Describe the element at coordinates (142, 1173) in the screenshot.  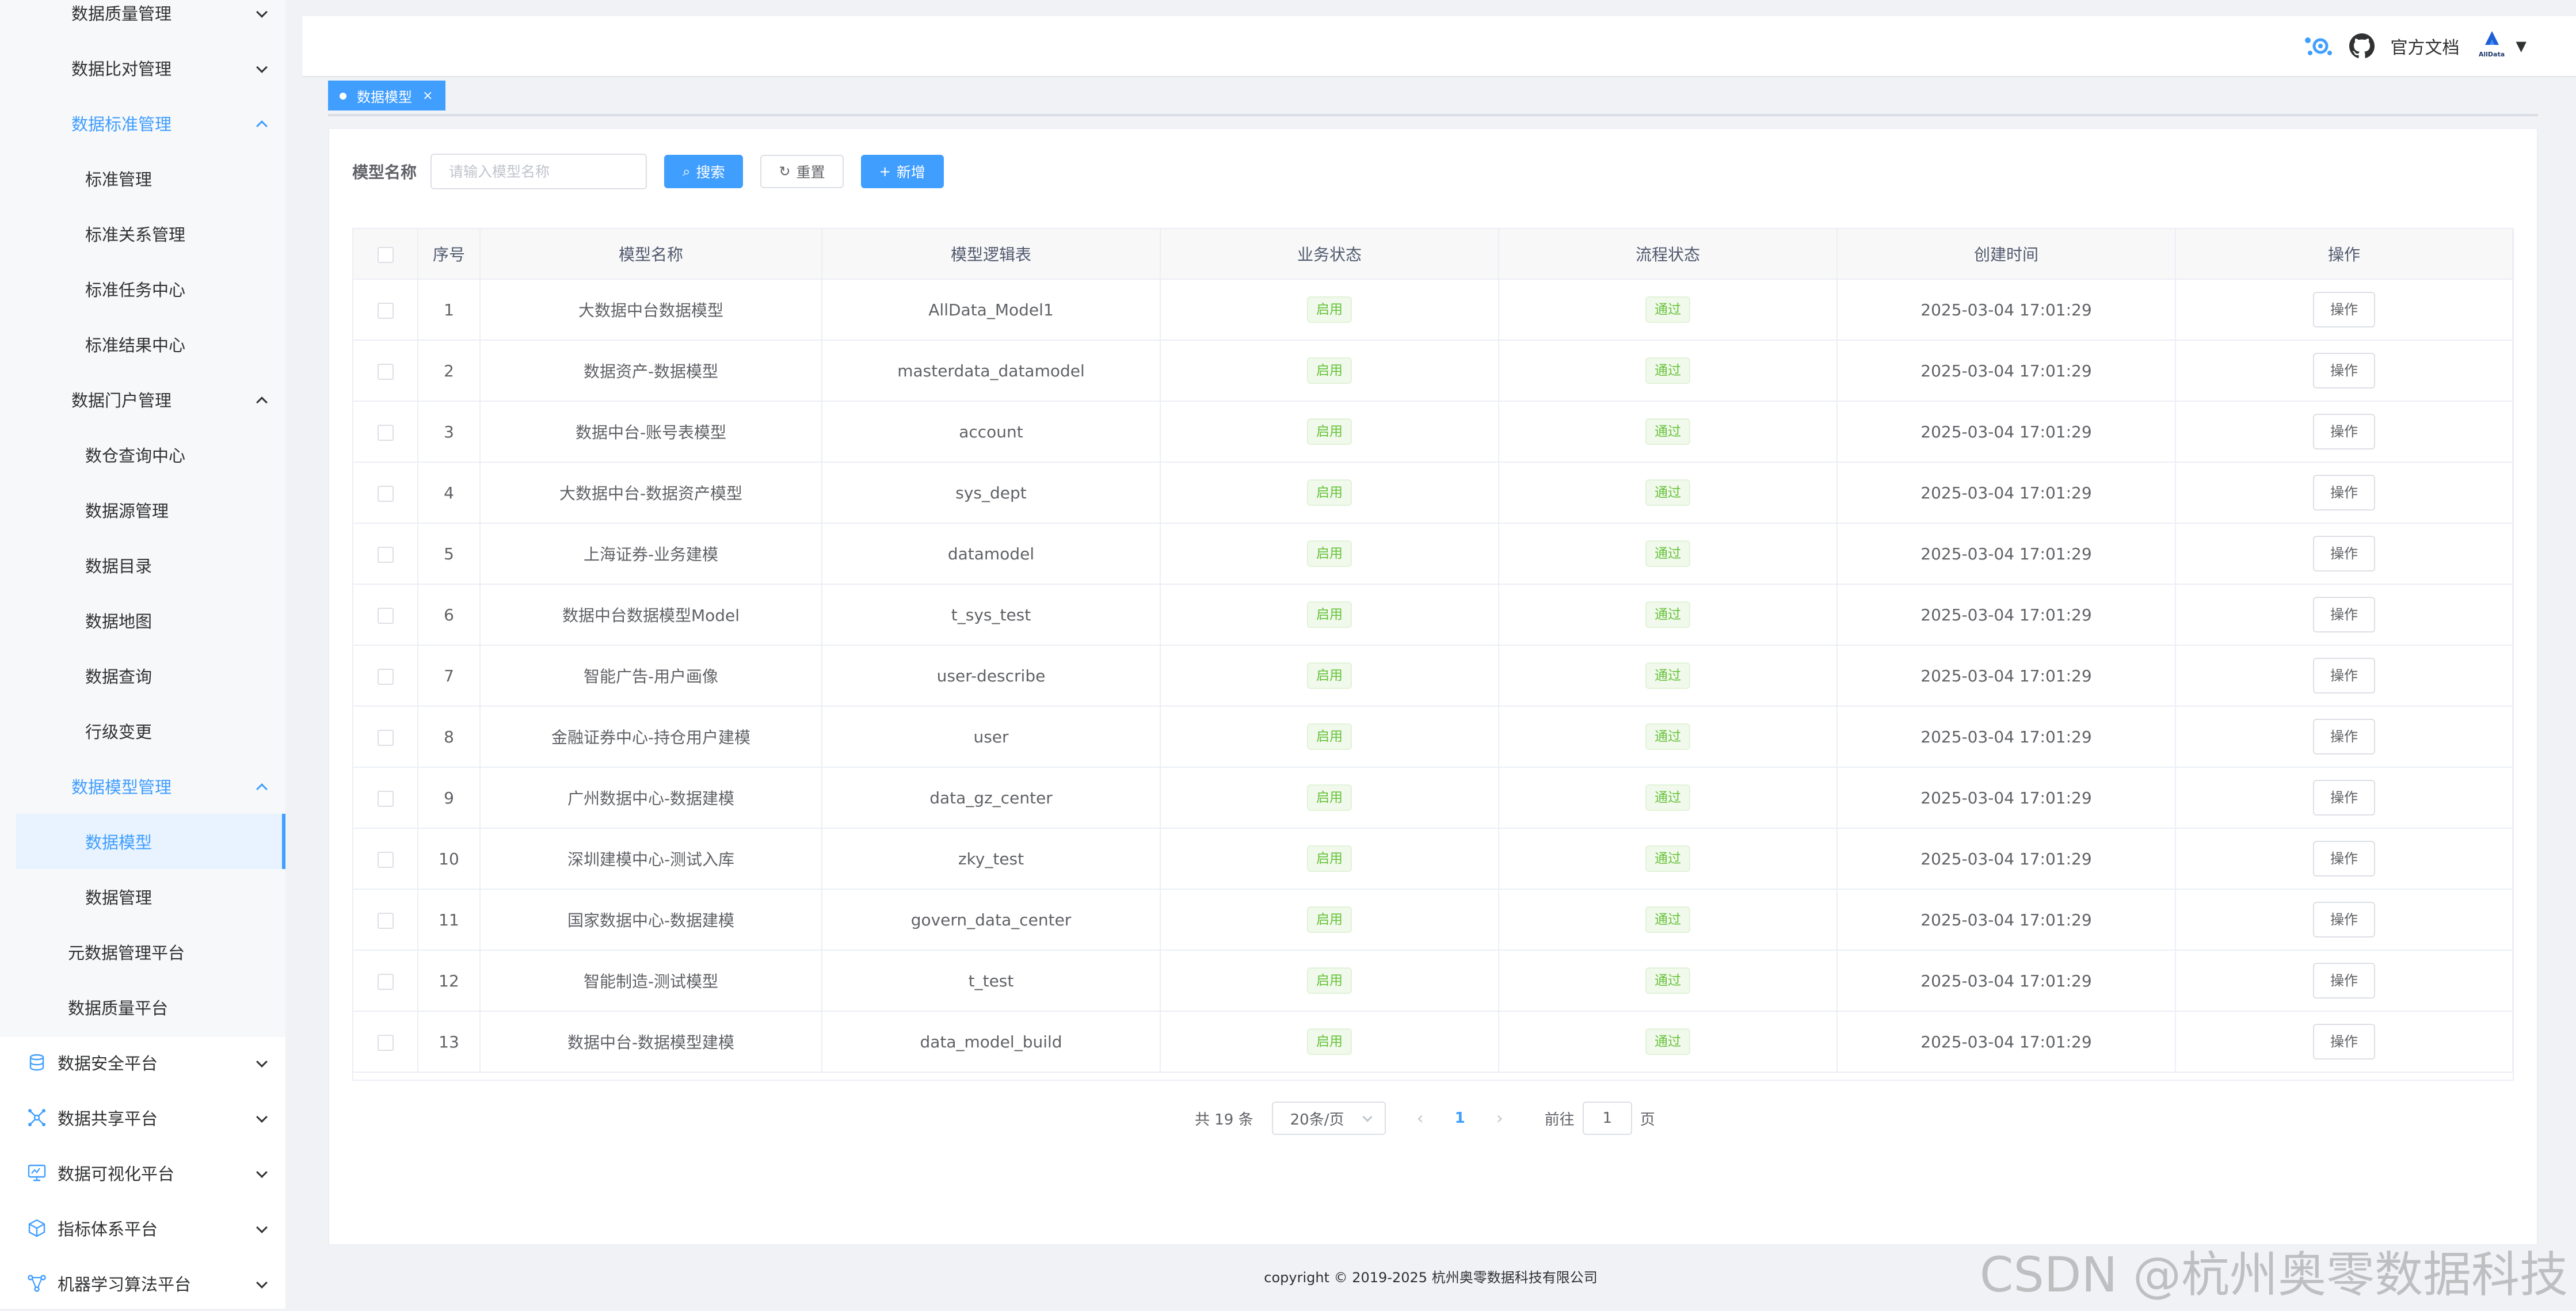
I see `sidebar-item-visual-platform: 数据可视化平台` at that location.